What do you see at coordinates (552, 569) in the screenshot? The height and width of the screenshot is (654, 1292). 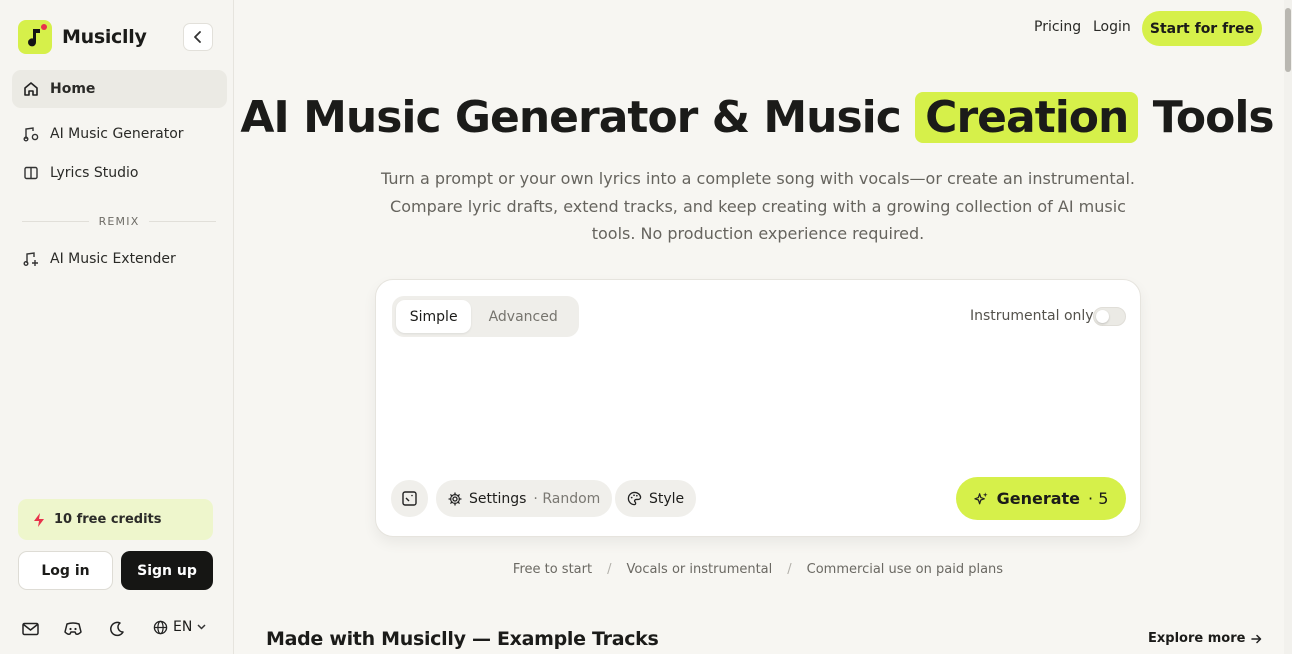 I see `feature-item: Free to start` at bounding box center [552, 569].